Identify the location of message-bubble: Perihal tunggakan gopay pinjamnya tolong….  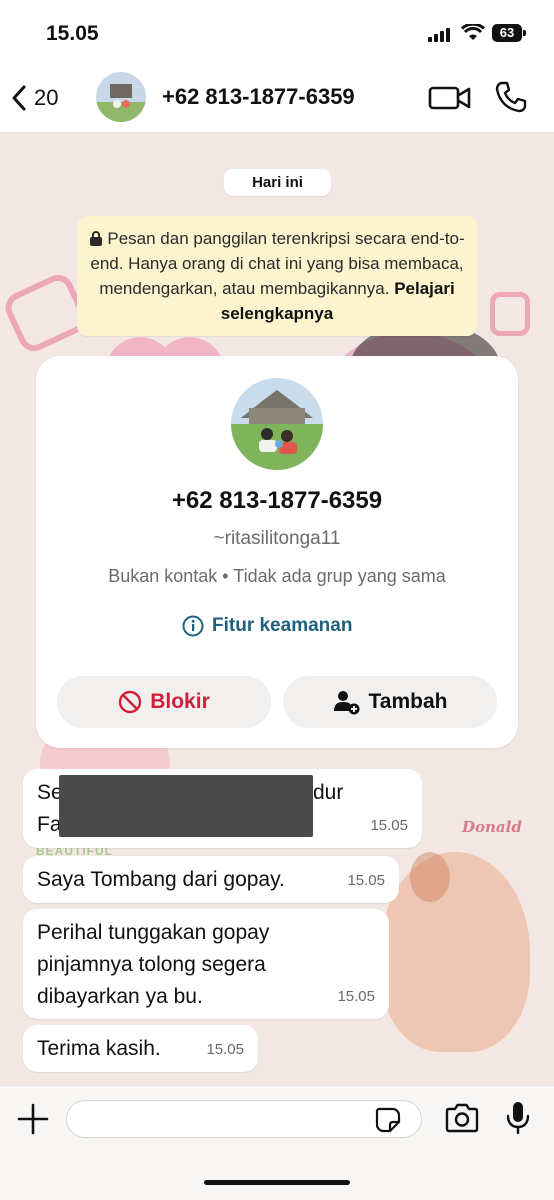
(206, 964).